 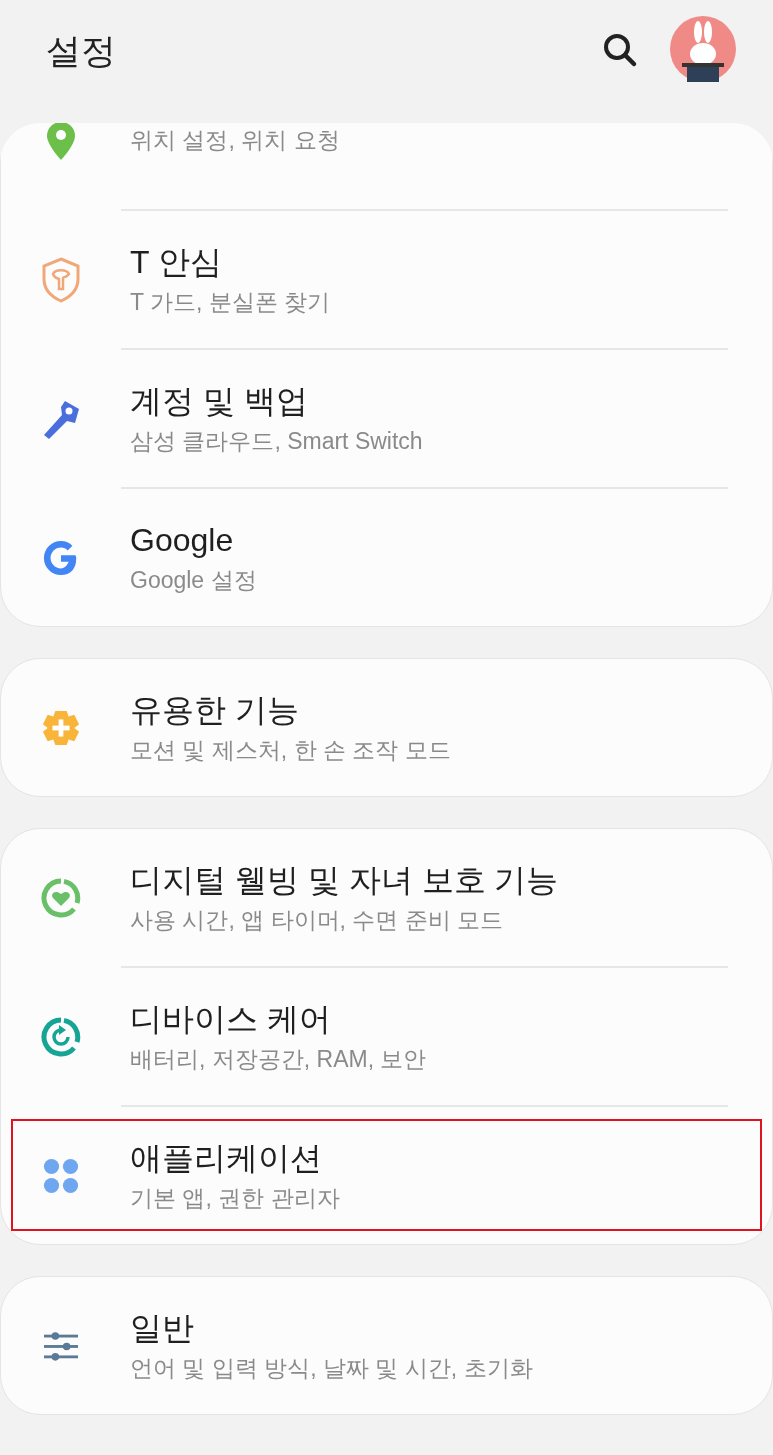 What do you see at coordinates (386, 279) in the screenshot?
I see `settings-item: T 안심 T 가드, 분실폰 찾기` at bounding box center [386, 279].